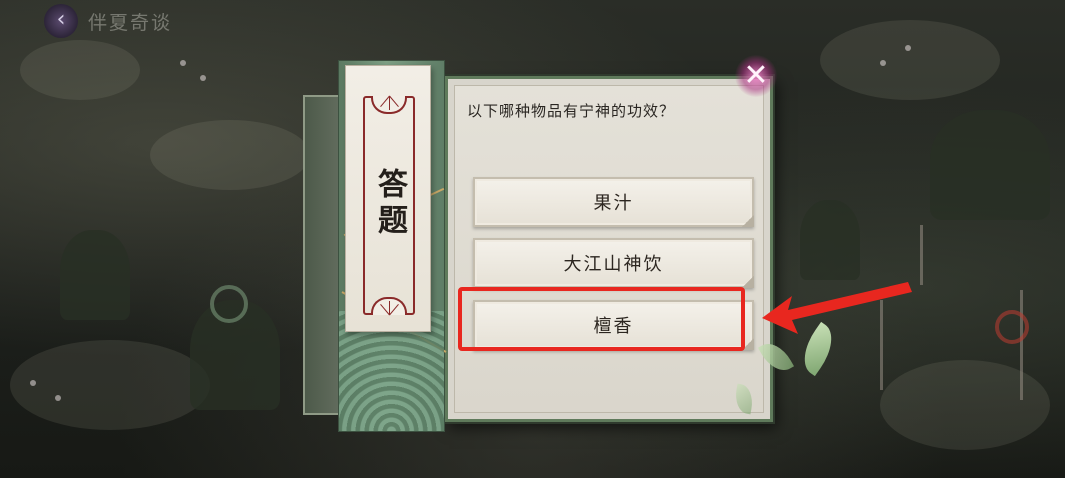 The height and width of the screenshot is (478, 1065). What do you see at coordinates (837, 308) in the screenshot?
I see `arrow-left-icon` at bounding box center [837, 308].